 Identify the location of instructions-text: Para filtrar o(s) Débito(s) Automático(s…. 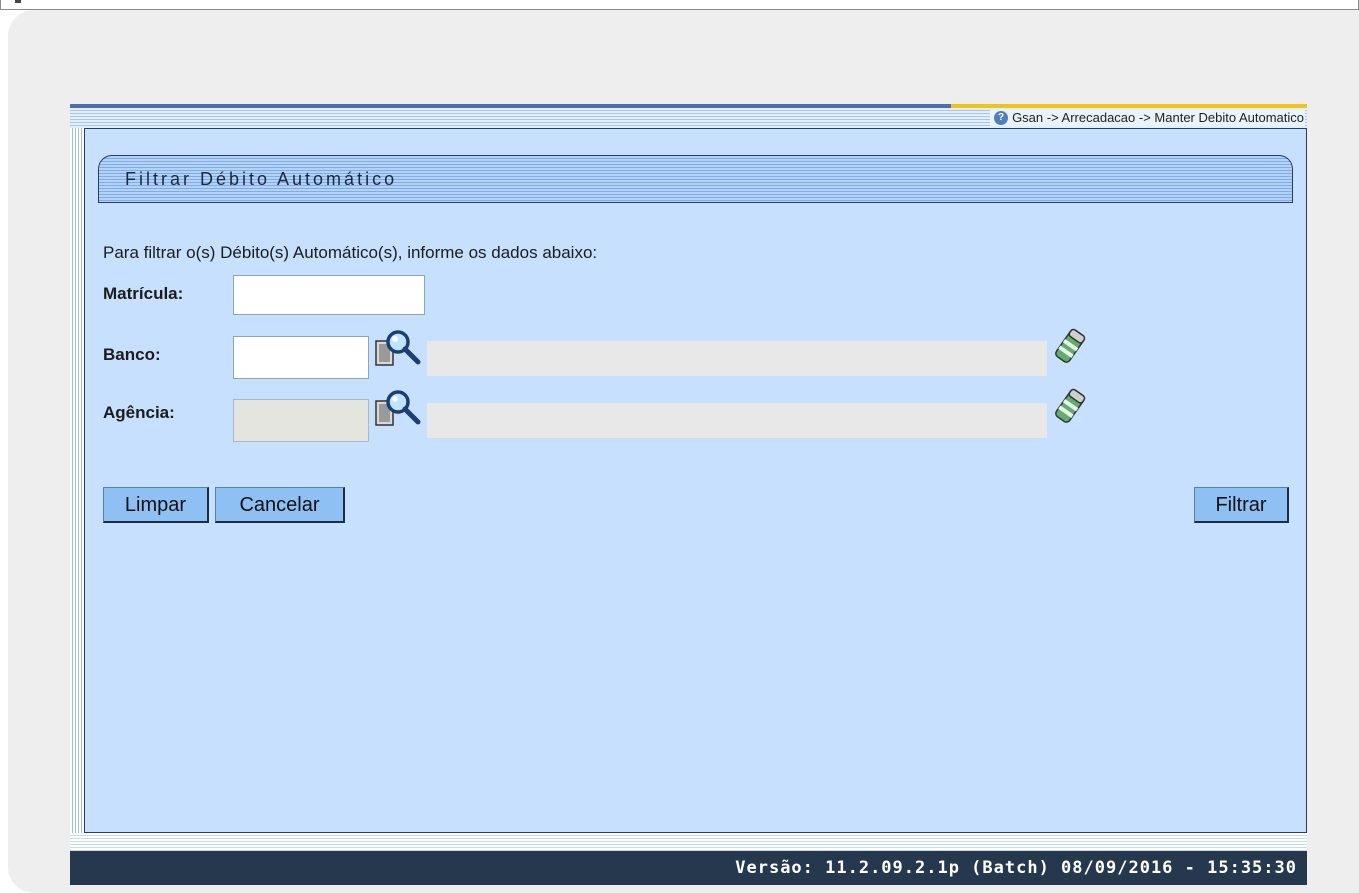
(350, 252).